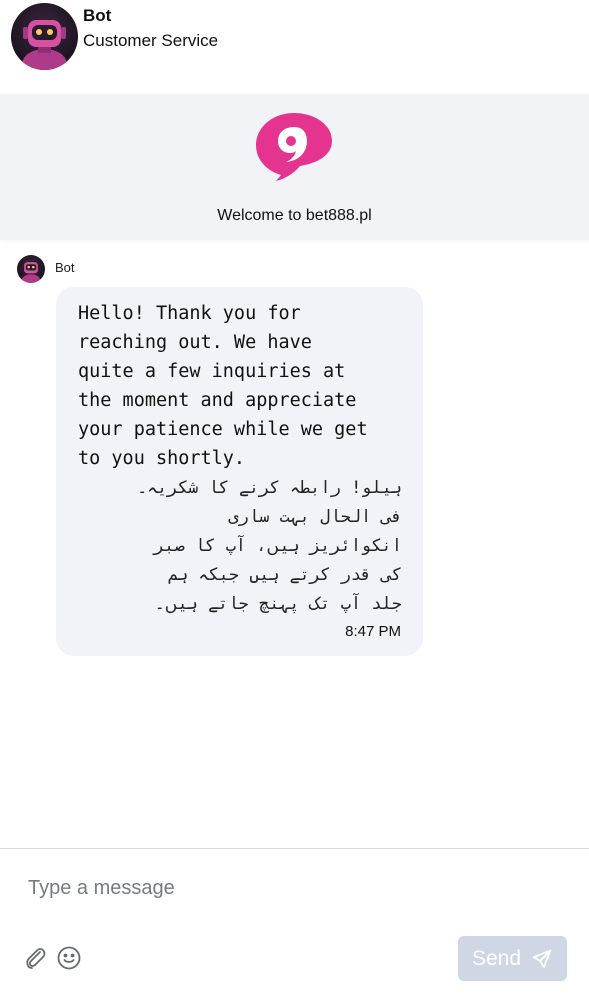  What do you see at coordinates (294, 215) in the screenshot?
I see `welcome-text: Welcome to bet888.pl` at bounding box center [294, 215].